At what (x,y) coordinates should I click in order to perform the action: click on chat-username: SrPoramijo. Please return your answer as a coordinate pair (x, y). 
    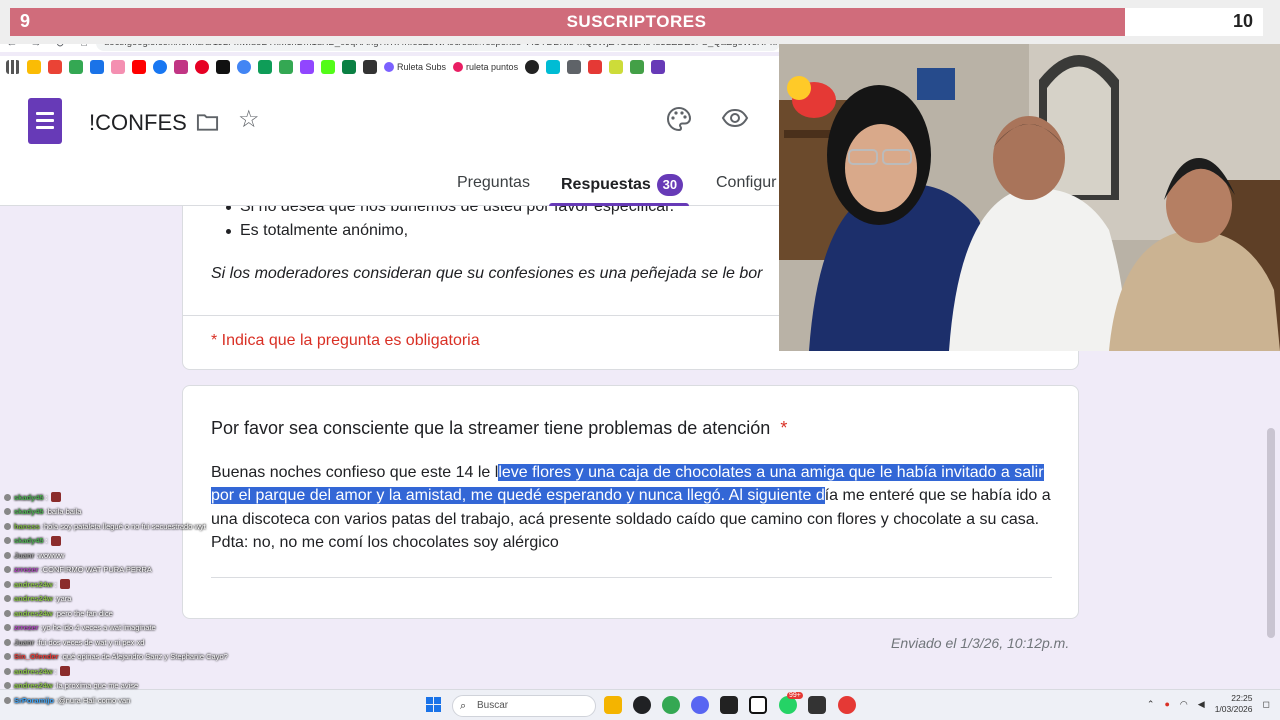
    Looking at the image, I should click on (34, 700).